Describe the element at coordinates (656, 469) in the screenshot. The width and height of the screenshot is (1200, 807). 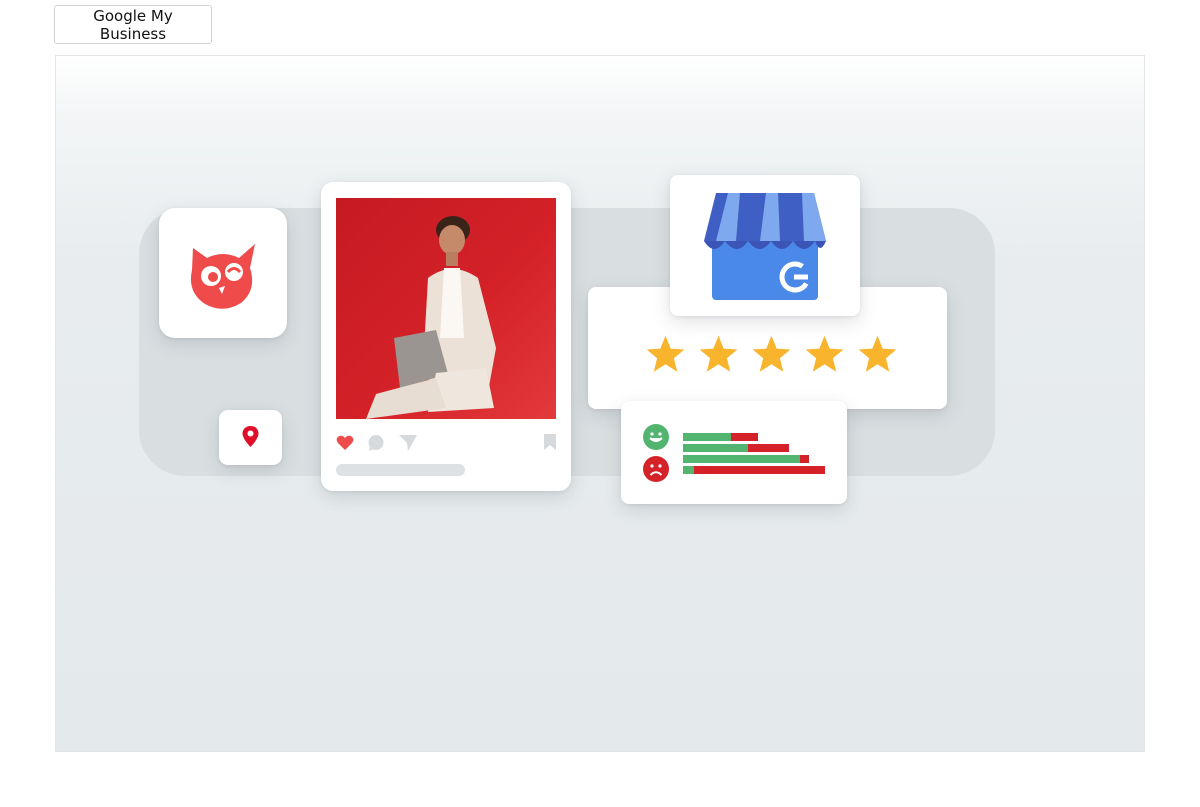
I see `frown-face-icon` at that location.